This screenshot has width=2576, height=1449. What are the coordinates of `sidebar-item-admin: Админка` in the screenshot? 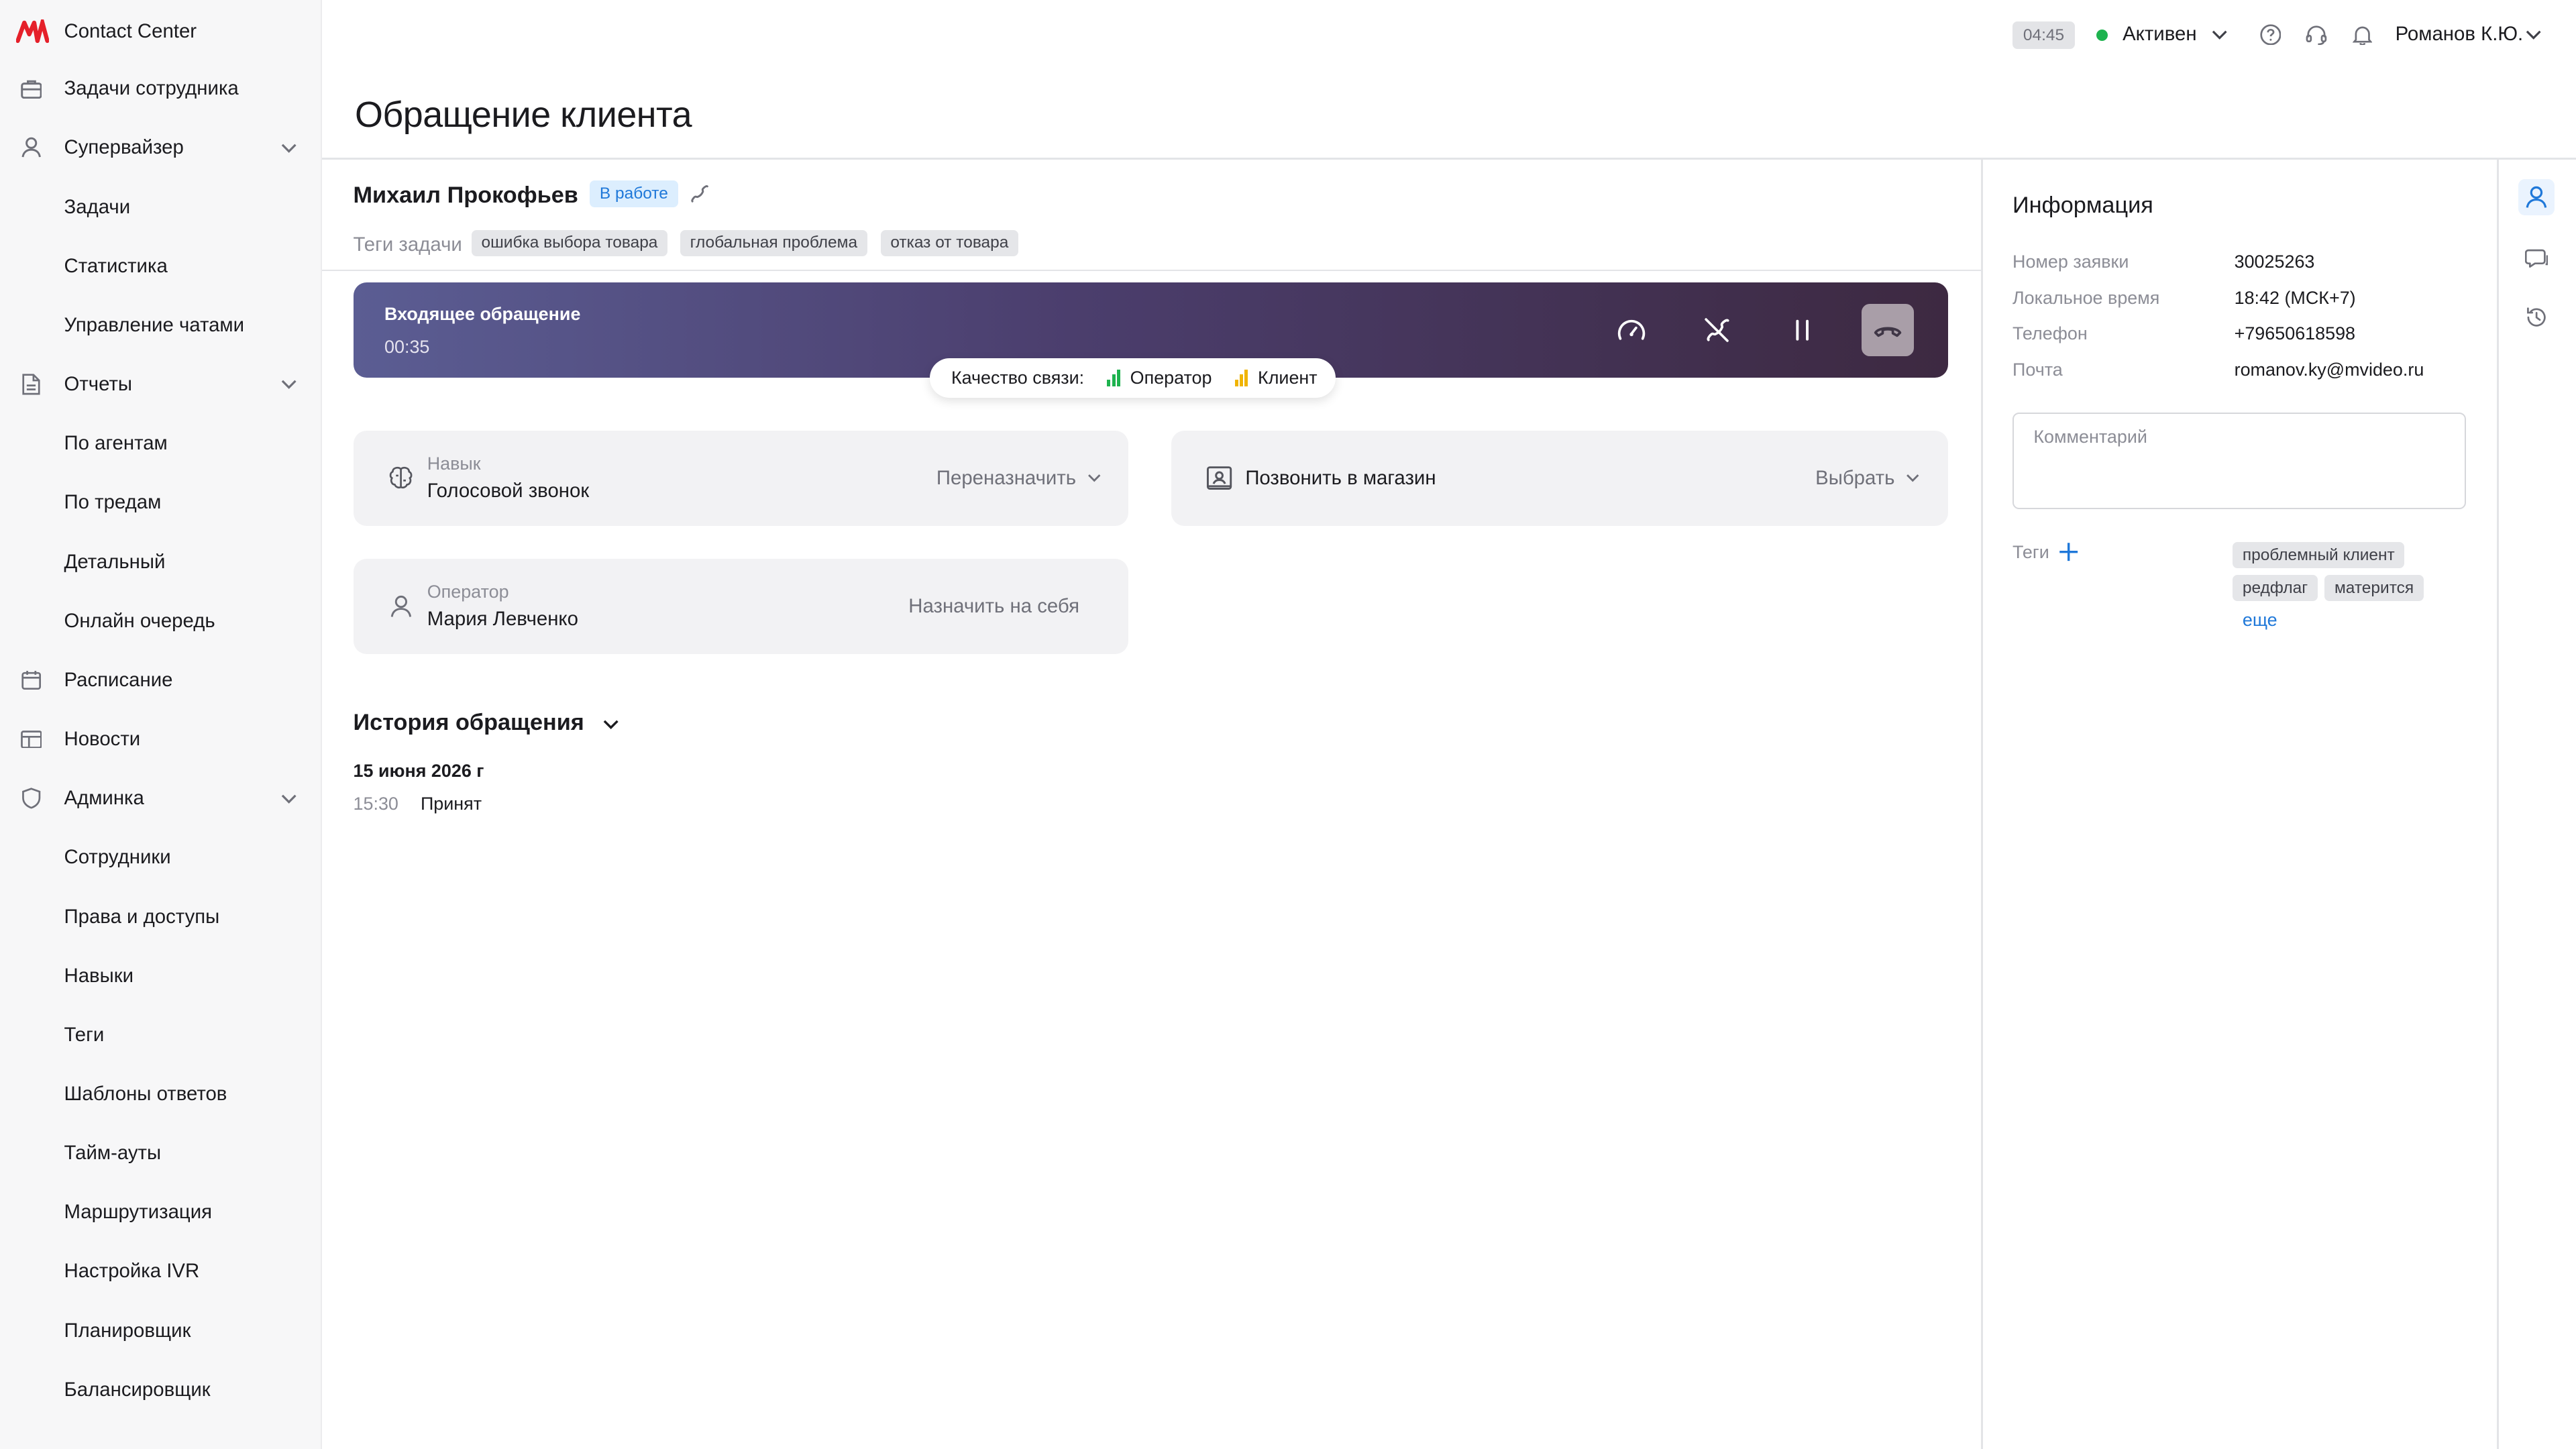 It's located at (161, 798).